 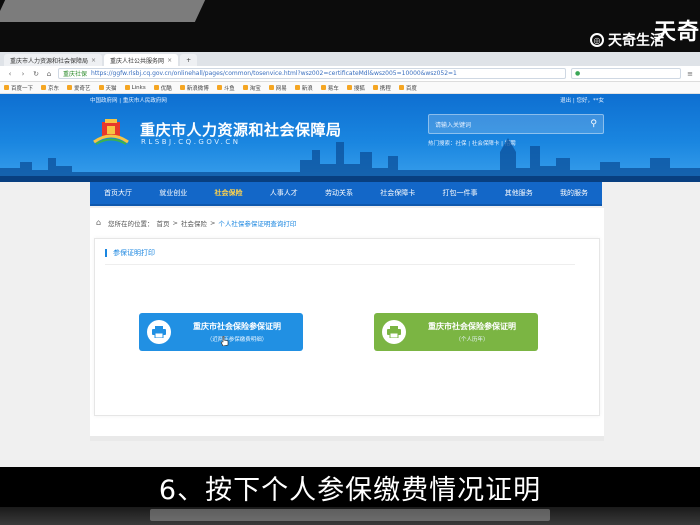 I want to click on button-sublabel: （个人历年）, so click(x=472, y=340).